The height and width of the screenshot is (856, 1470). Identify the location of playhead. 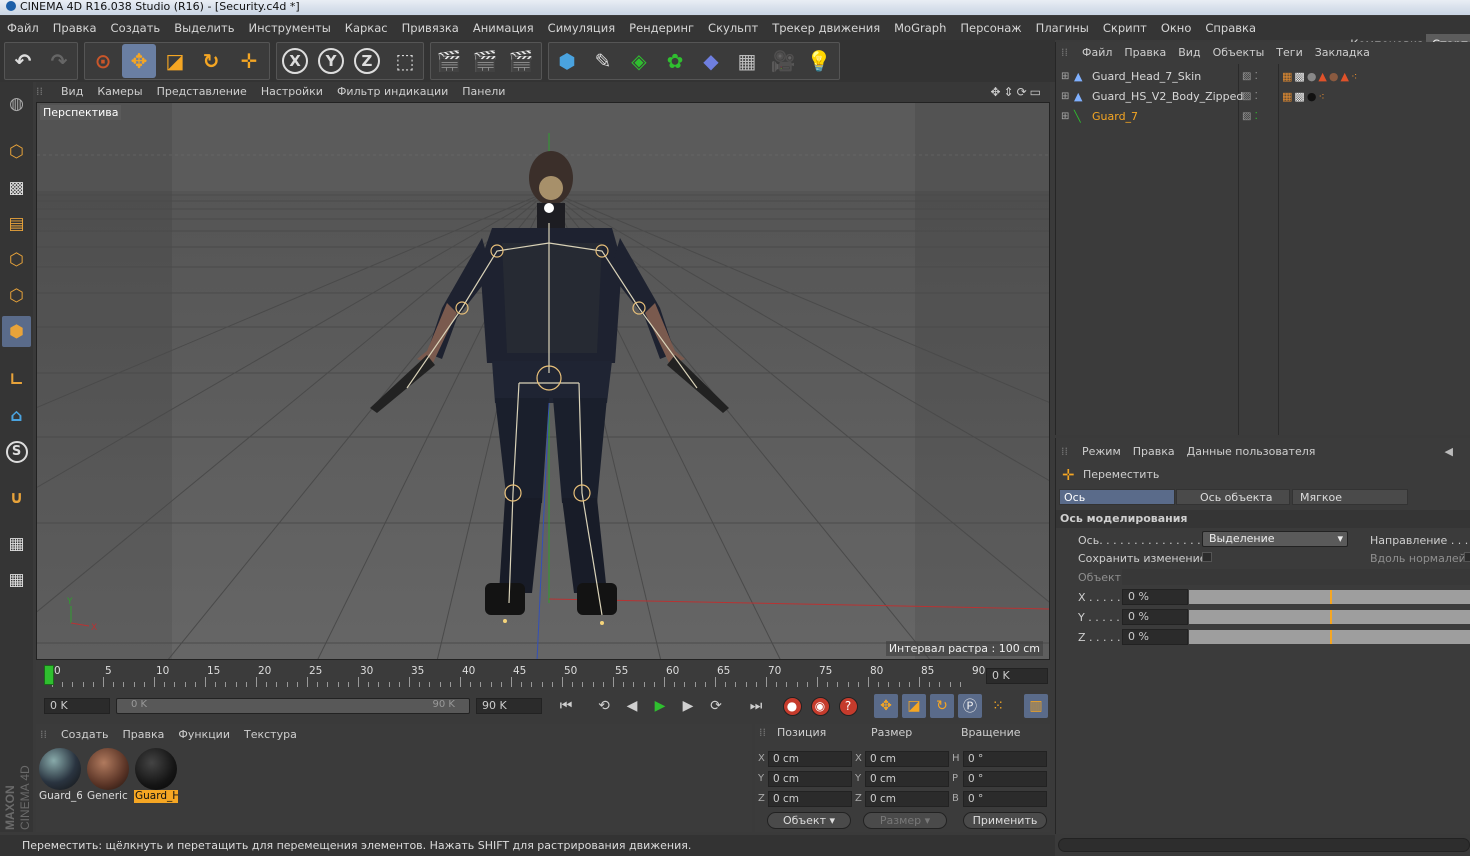
(49, 675).